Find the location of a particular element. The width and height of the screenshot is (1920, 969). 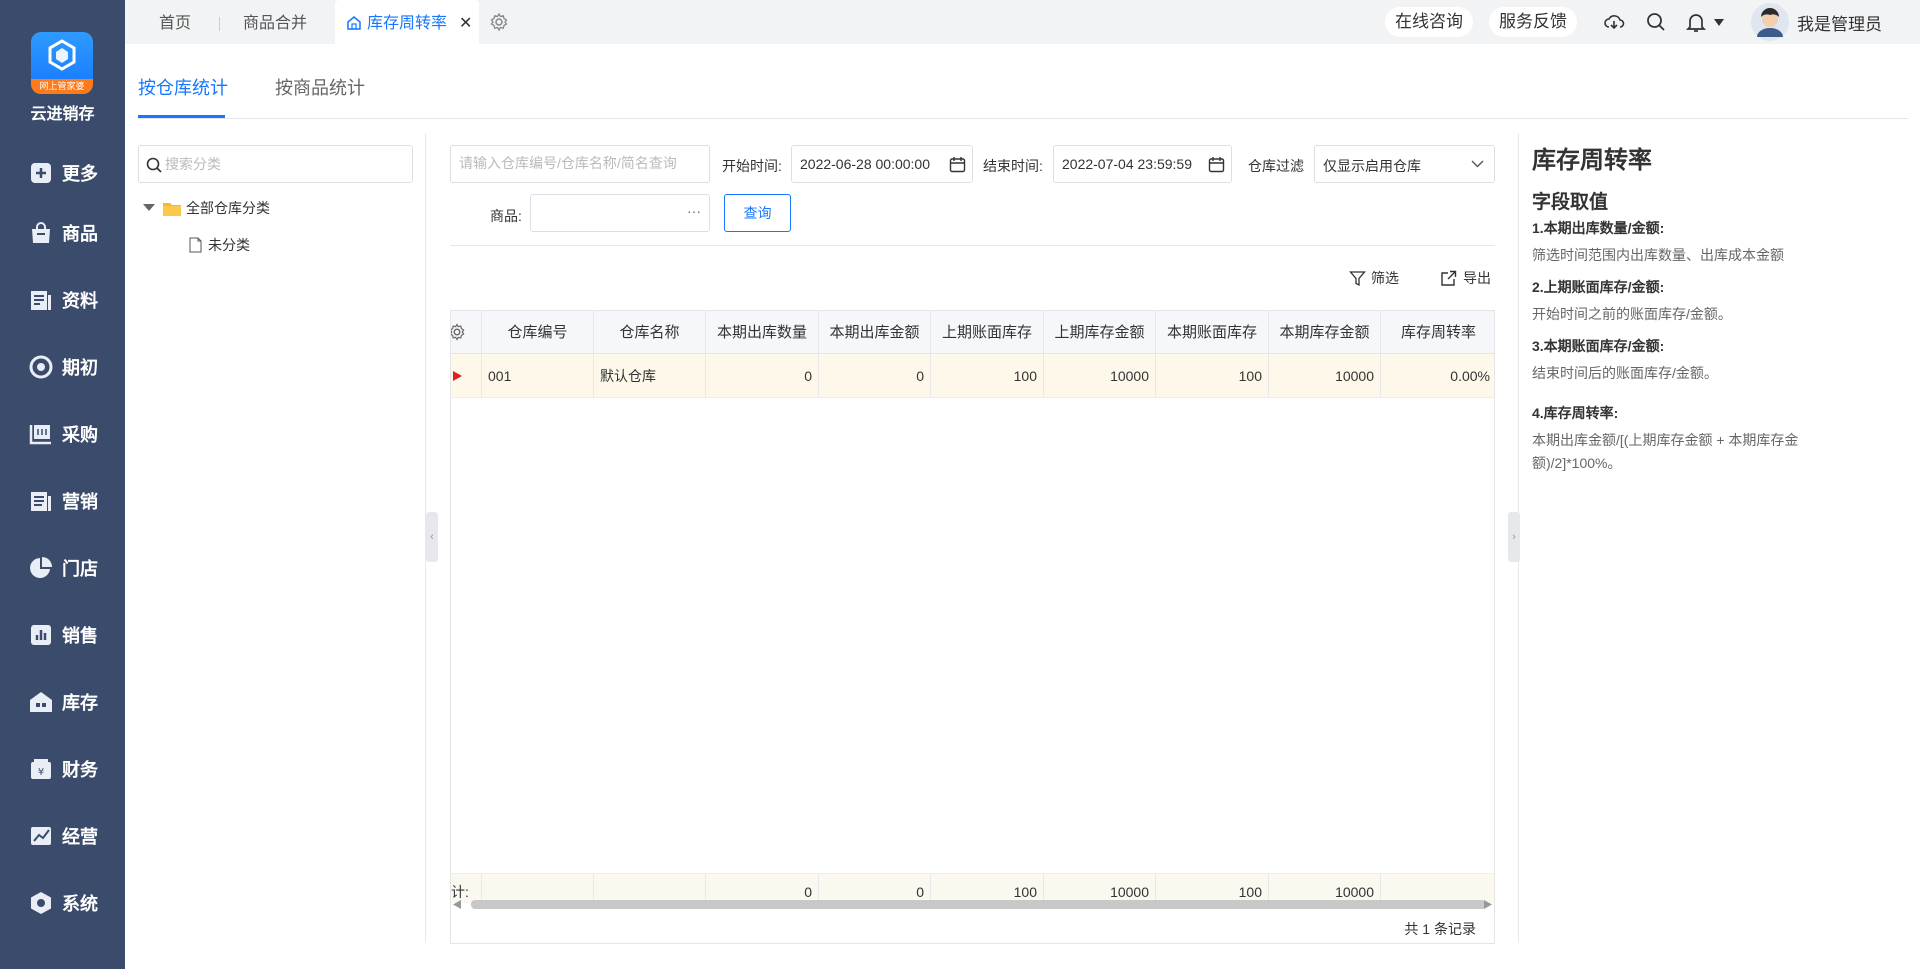

product-picker-field: ··· is located at coordinates (620, 213).